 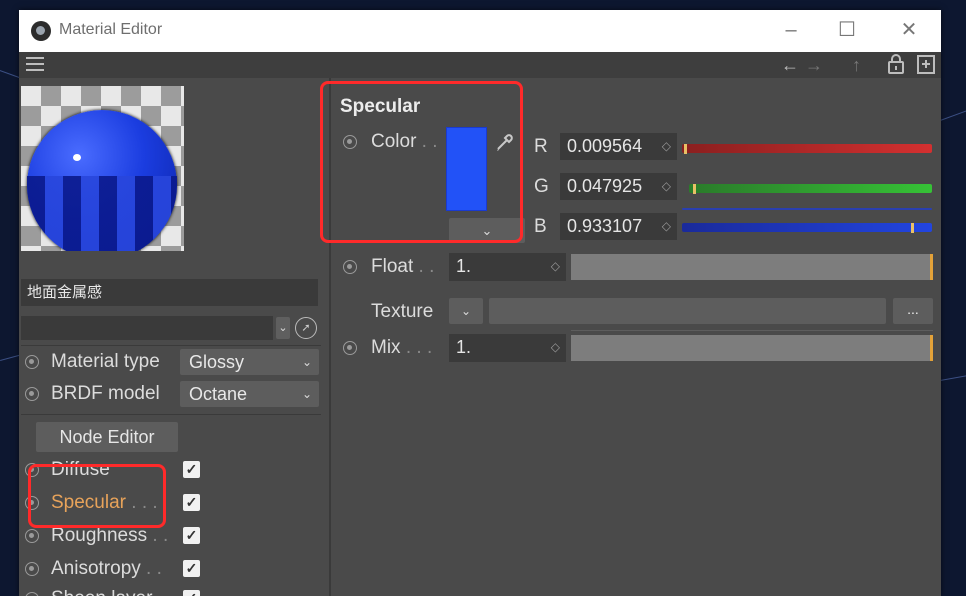 I want to click on material-type-radio-icon, so click(x=32, y=362).